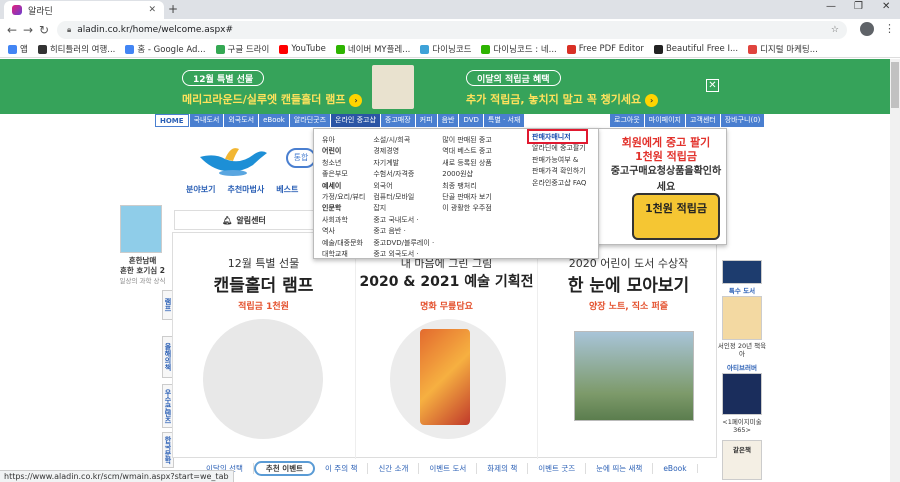 This screenshot has width=900, height=482. Describe the element at coordinates (394, 468) in the screenshot. I see `bottom-tab-3: 신간 소개` at that location.